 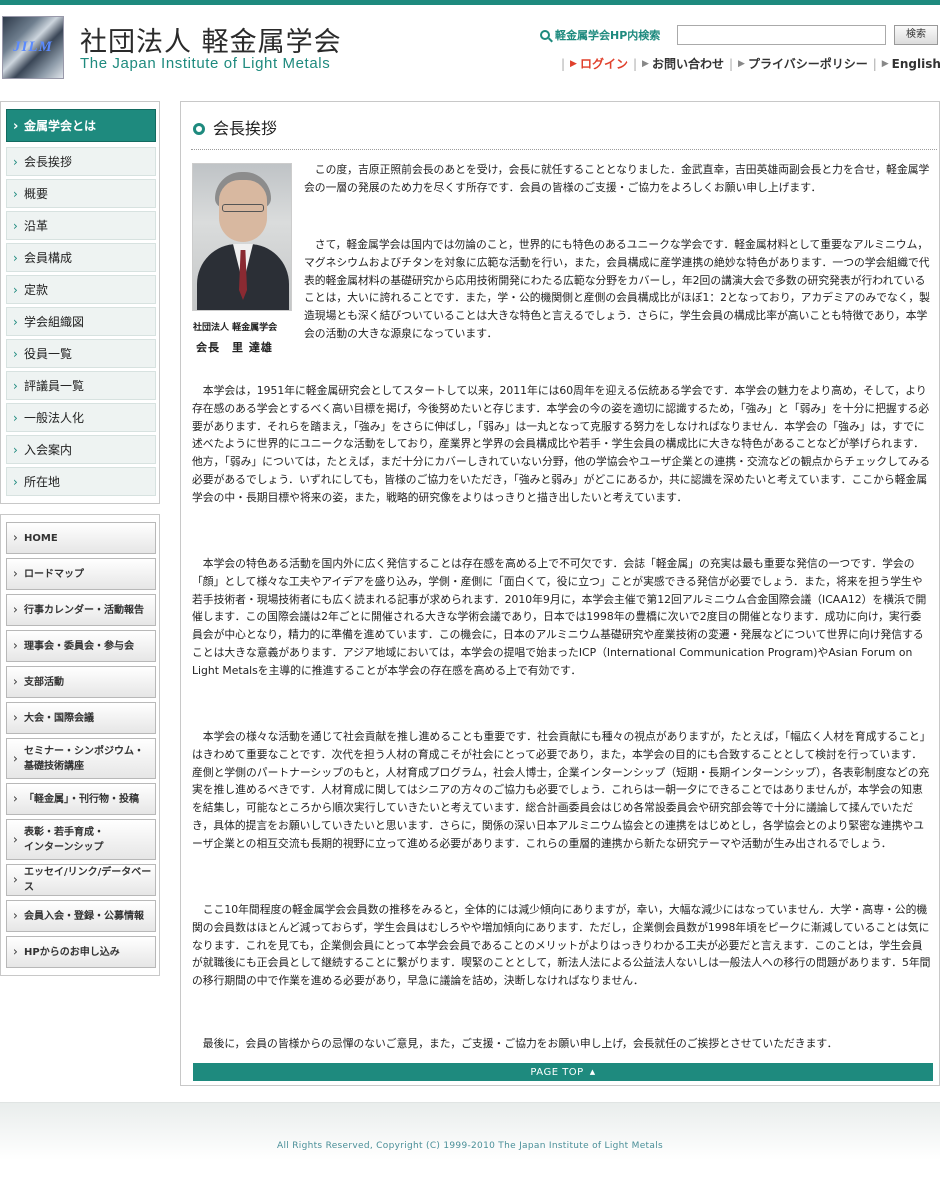 What do you see at coordinates (557, 1072) in the screenshot?
I see `page-top-label: PAGE TOP` at bounding box center [557, 1072].